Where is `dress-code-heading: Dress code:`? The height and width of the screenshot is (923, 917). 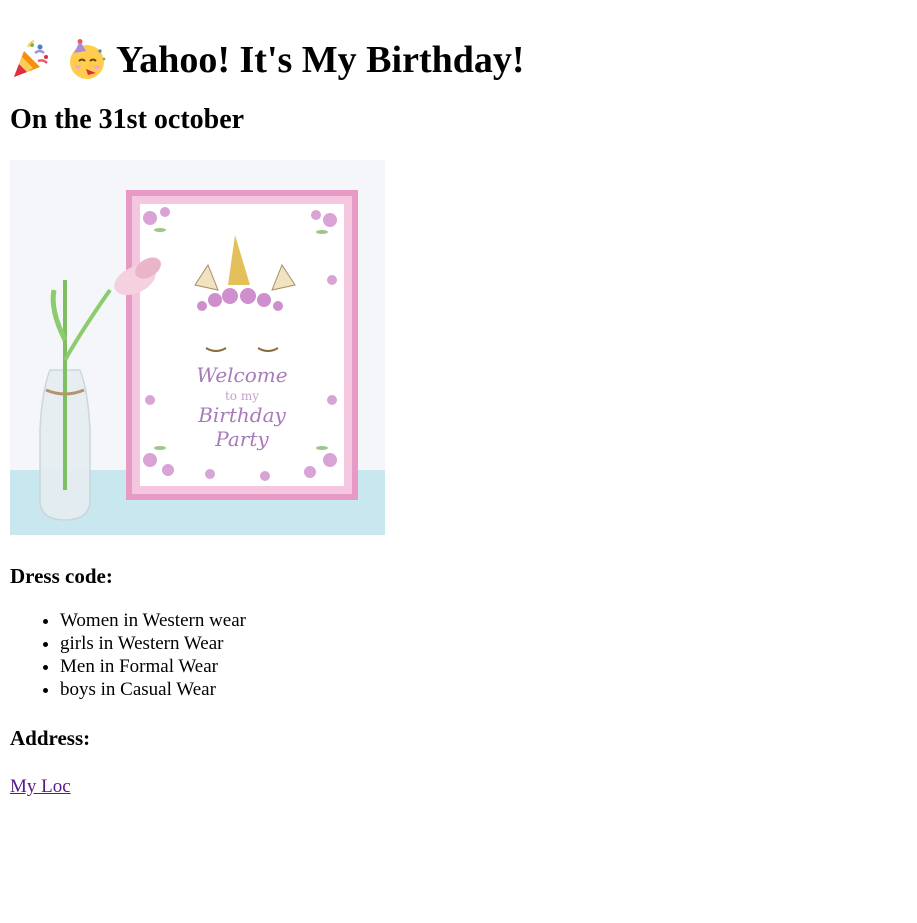 dress-code-heading: Dress code: is located at coordinates (61, 576).